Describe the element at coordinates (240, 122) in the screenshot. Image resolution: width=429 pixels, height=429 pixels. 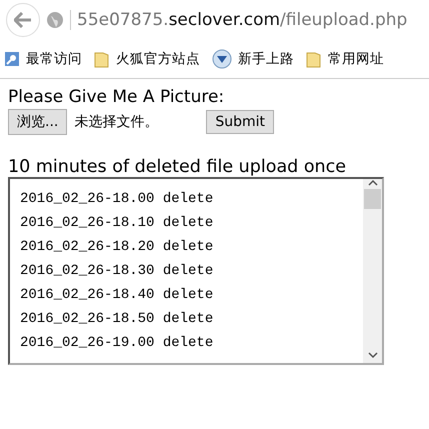
I see `submit-button: Submit` at that location.